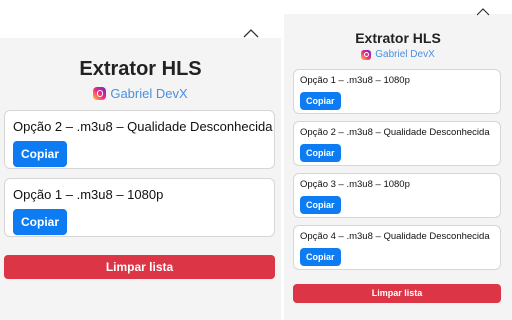  I want to click on item-label: Opção 3 – .m3u8 – 1080p, so click(355, 184).